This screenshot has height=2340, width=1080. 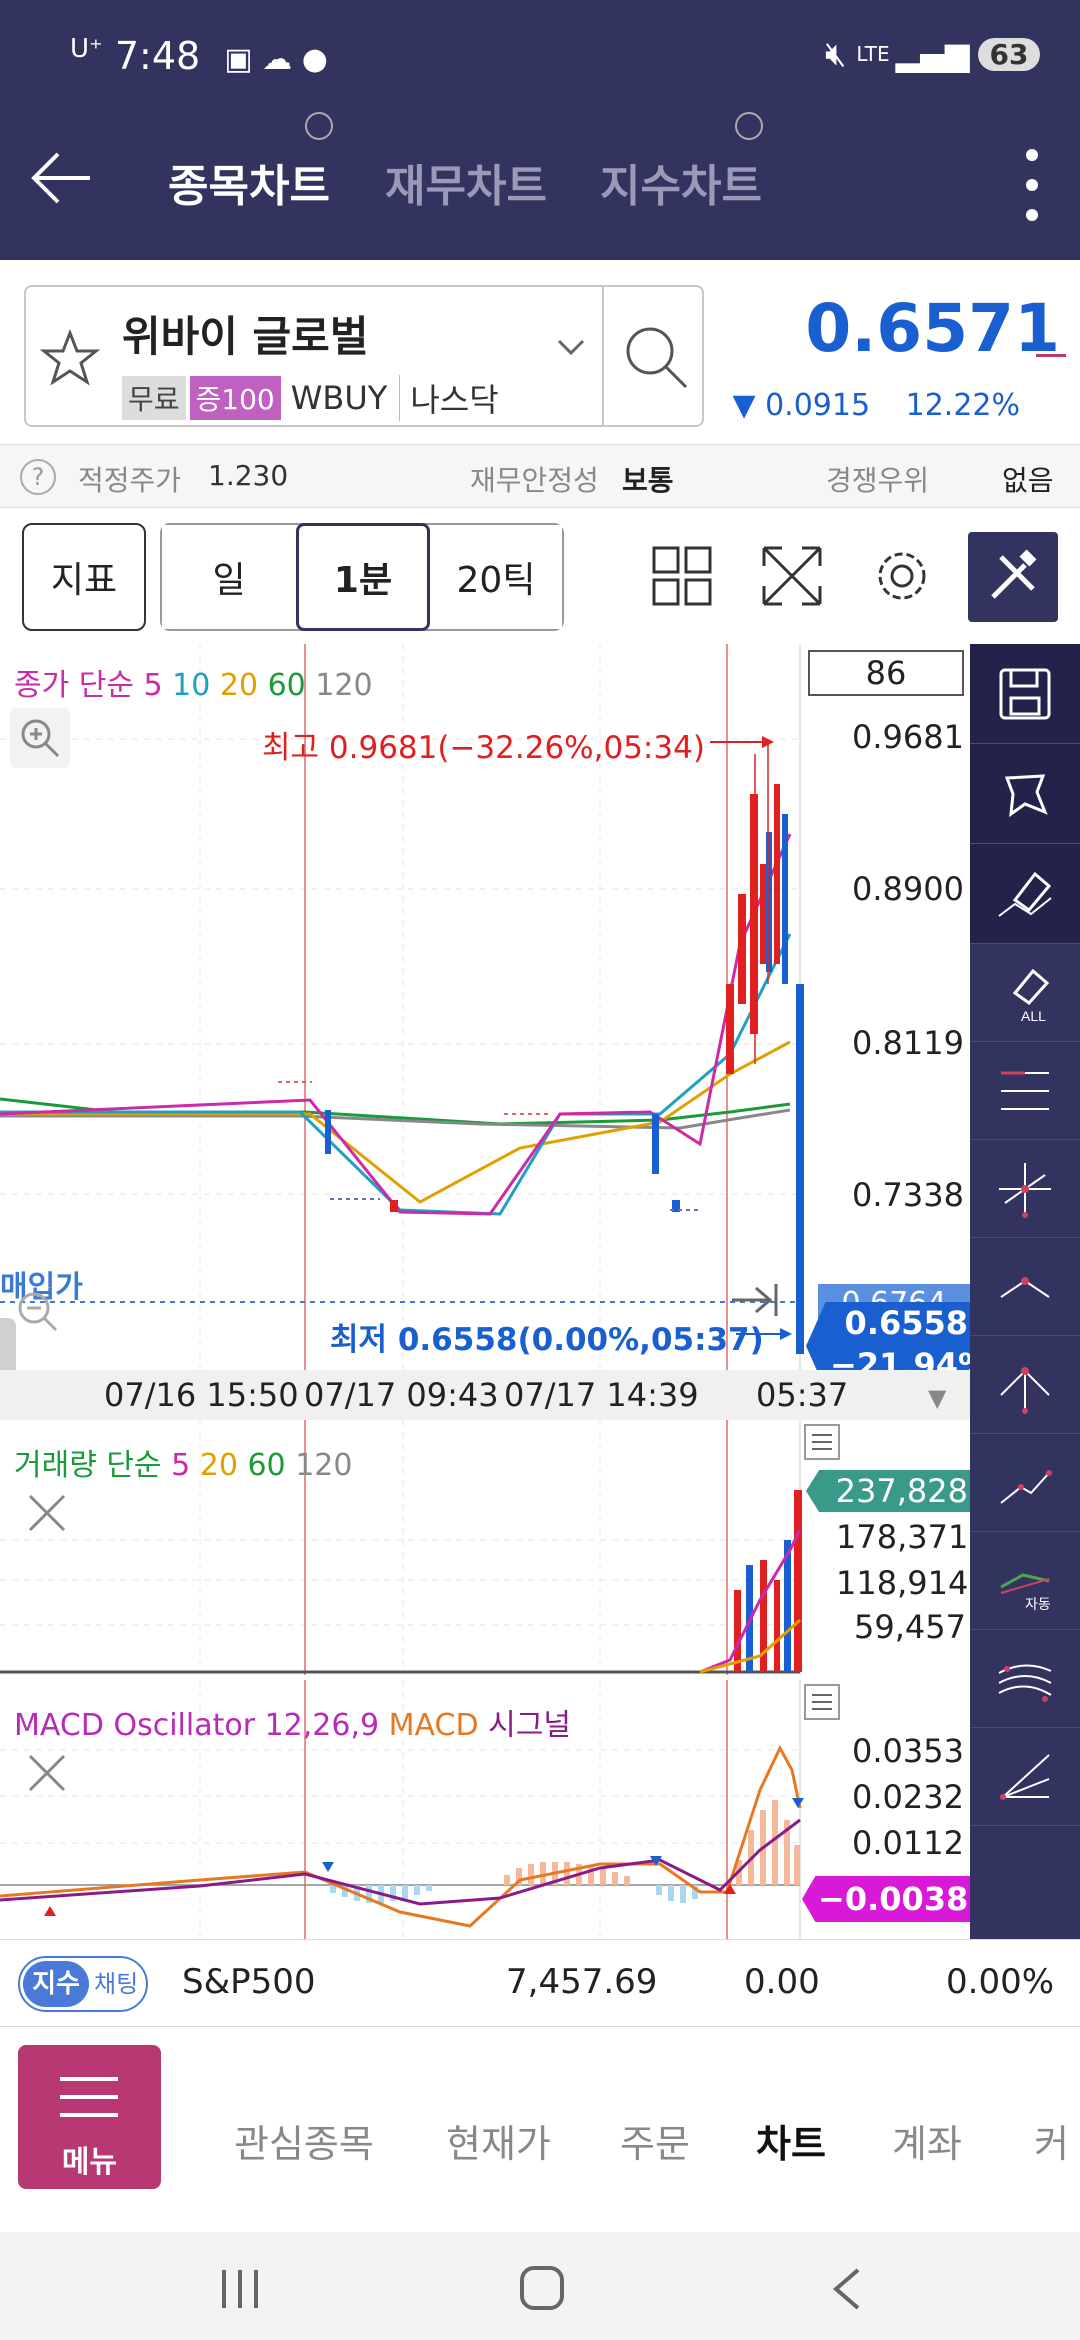 I want to click on eraser-icon, so click(x=1025, y=894).